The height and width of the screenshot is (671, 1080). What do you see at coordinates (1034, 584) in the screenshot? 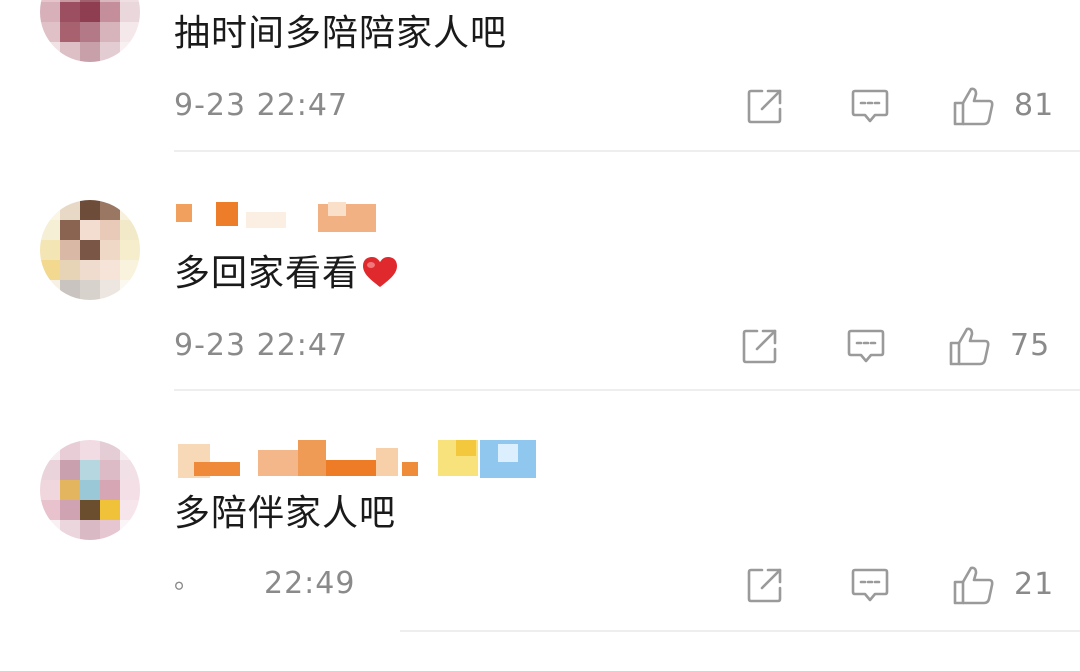
I see `like-count: 21` at bounding box center [1034, 584].